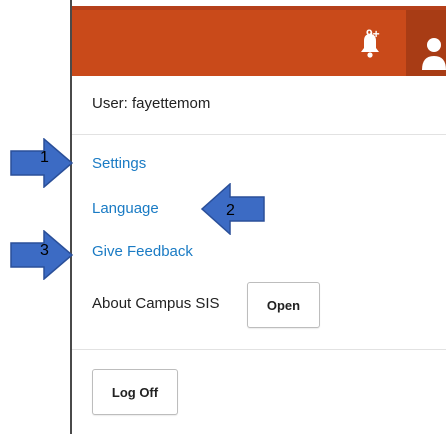  Describe the element at coordinates (156, 303) in the screenshot. I see `about-campus-sis-label: About Campus SIS` at that location.